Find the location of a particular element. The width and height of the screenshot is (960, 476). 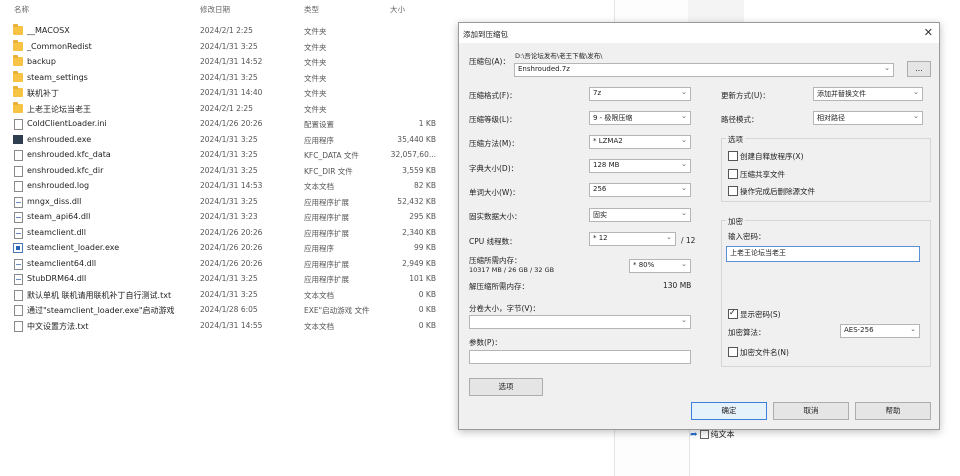

file-row: 上老王论坛当老王 2024/2/1 2:25 文件夹 is located at coordinates (228, 108).